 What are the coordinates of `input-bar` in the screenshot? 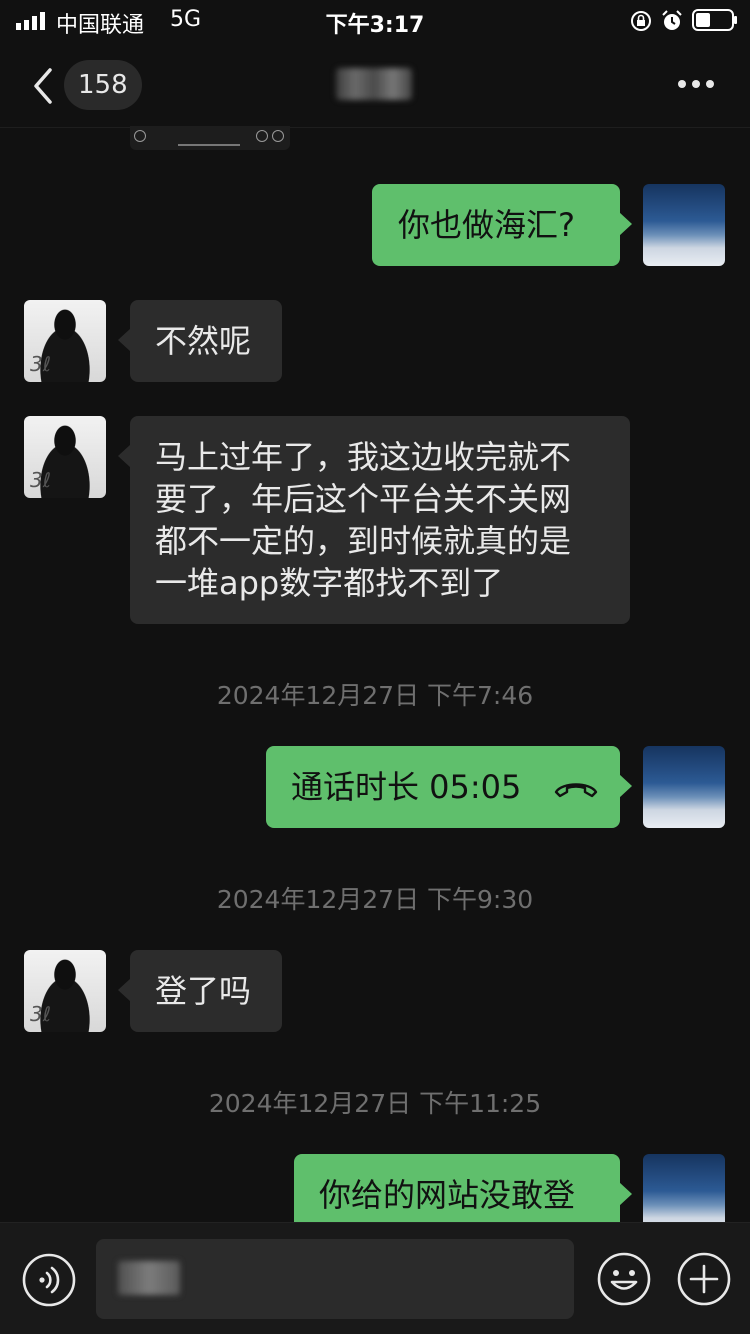 It's located at (375, 1278).